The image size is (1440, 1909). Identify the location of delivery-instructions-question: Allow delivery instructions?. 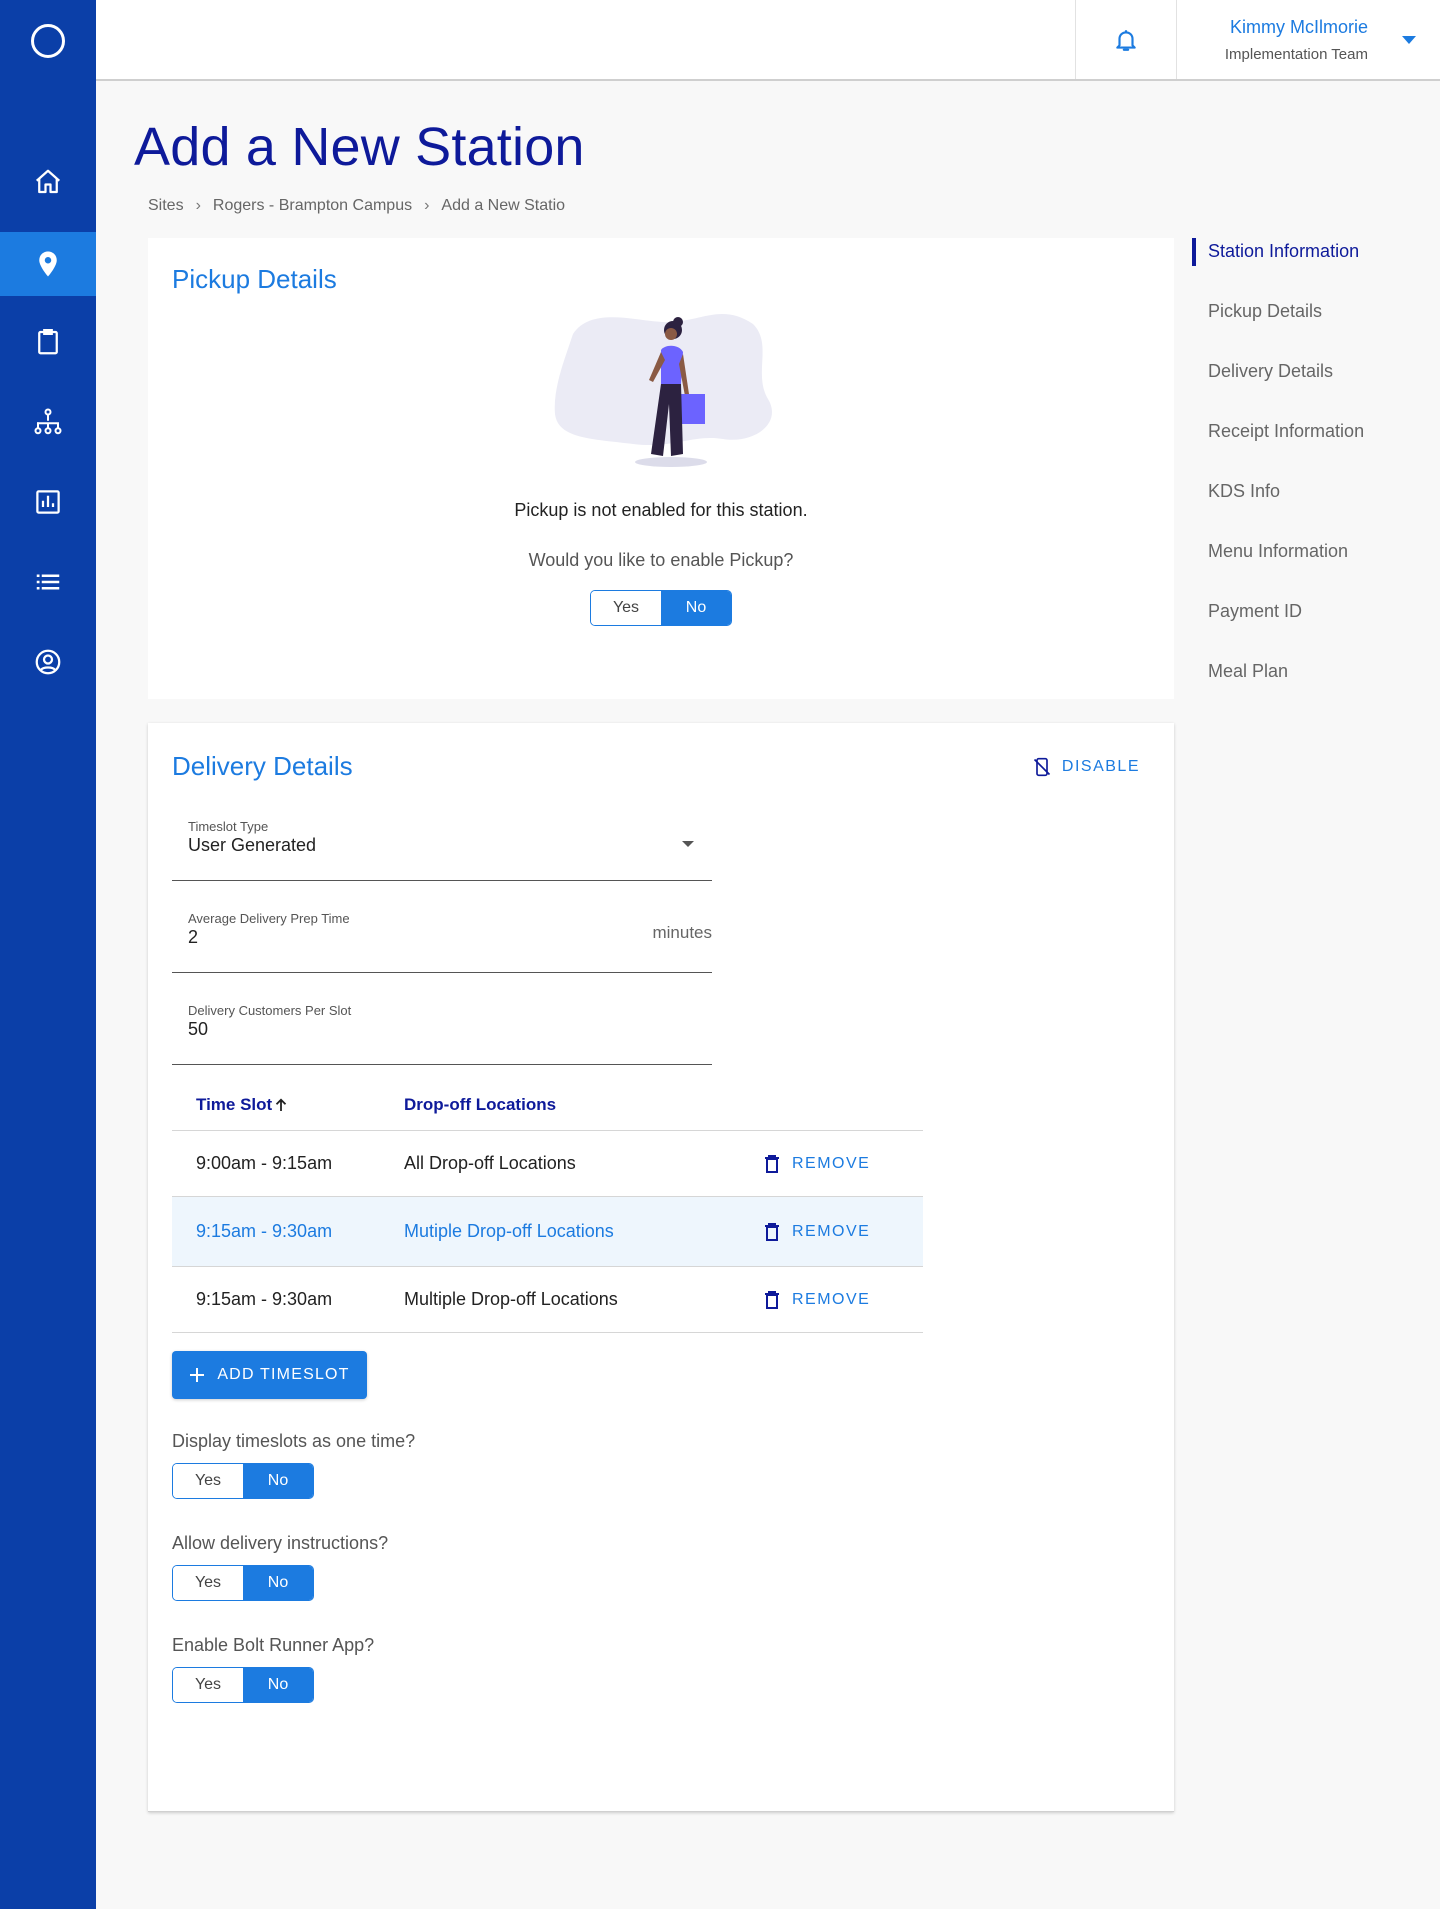
(280, 1543).